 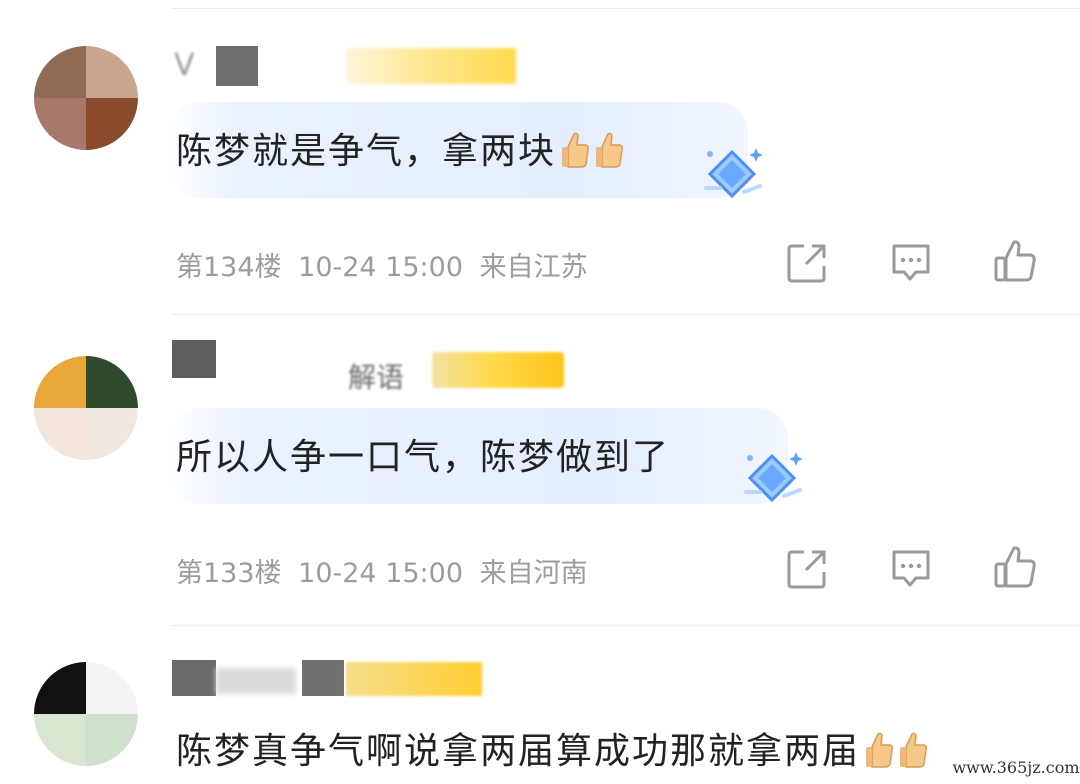 I want to click on comment-text-content: 陈梦就是争气，拿两块, so click(x=366, y=151).